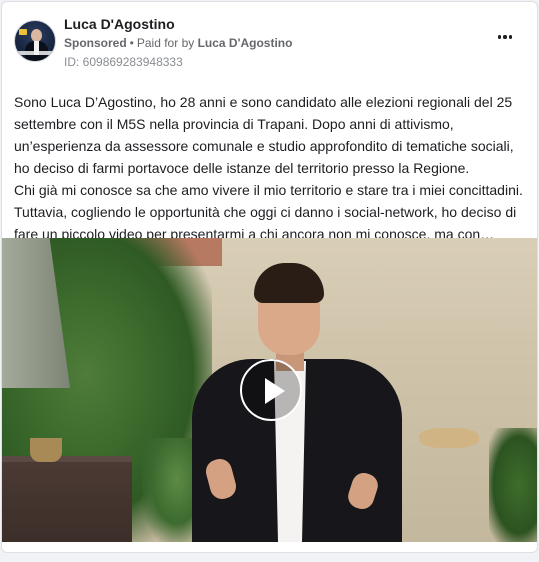 Image resolution: width=539 pixels, height=562 pixels. Describe the element at coordinates (119, 24) in the screenshot. I see `author-name: Luca D'Agostino` at that location.